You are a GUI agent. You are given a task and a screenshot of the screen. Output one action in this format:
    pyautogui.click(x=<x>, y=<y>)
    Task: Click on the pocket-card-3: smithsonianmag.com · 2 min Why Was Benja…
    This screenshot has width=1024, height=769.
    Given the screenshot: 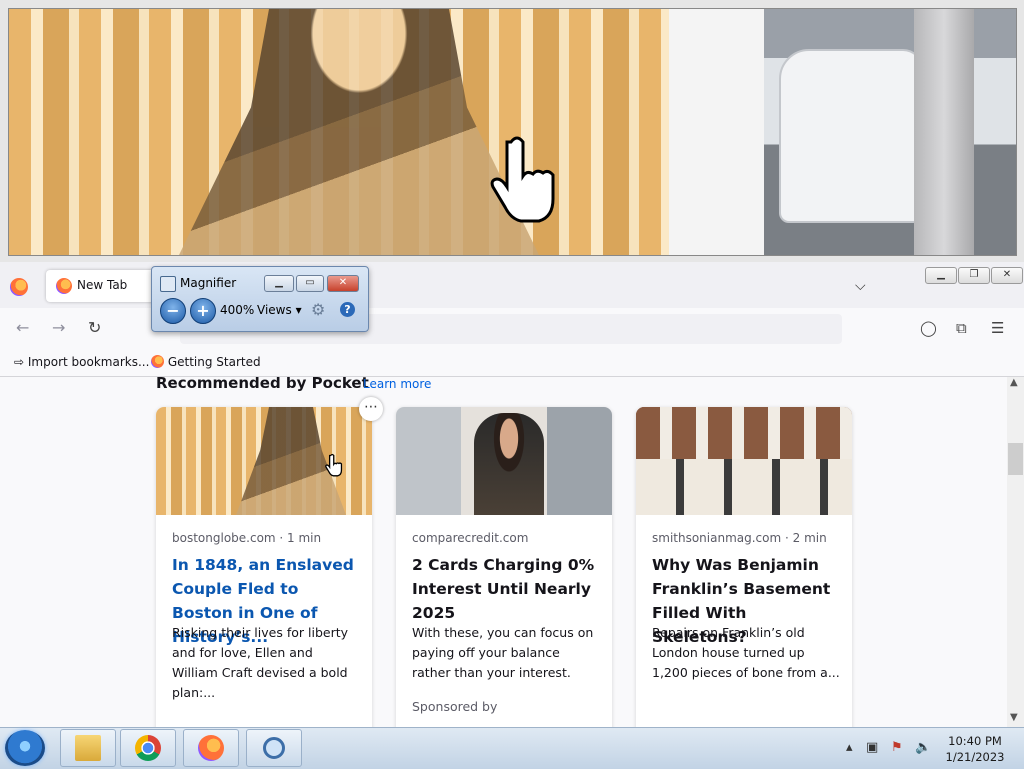 What is the action you would take?
    pyautogui.click(x=744, y=567)
    